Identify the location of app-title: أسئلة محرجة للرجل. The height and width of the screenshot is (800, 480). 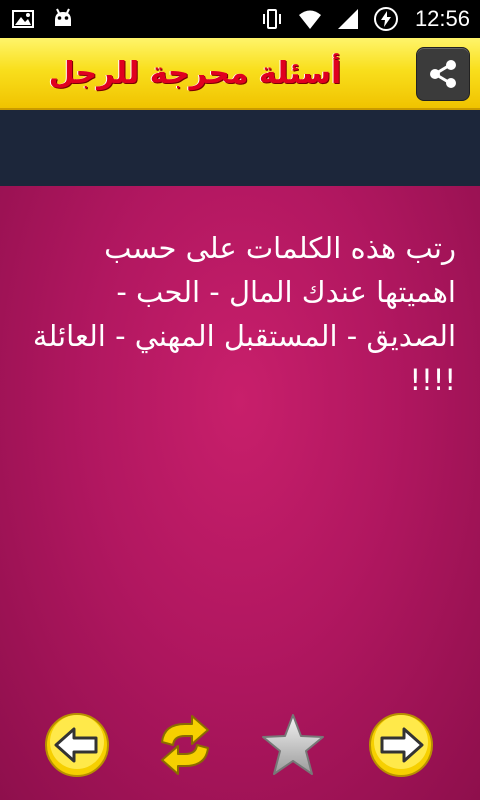
(195, 73).